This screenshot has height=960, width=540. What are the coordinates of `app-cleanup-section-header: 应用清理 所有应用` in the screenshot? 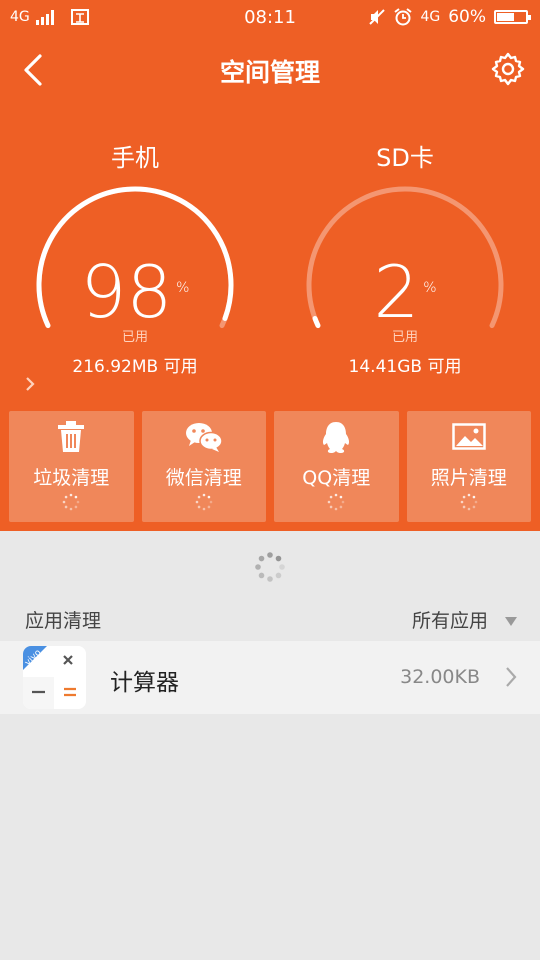 It's located at (270, 618).